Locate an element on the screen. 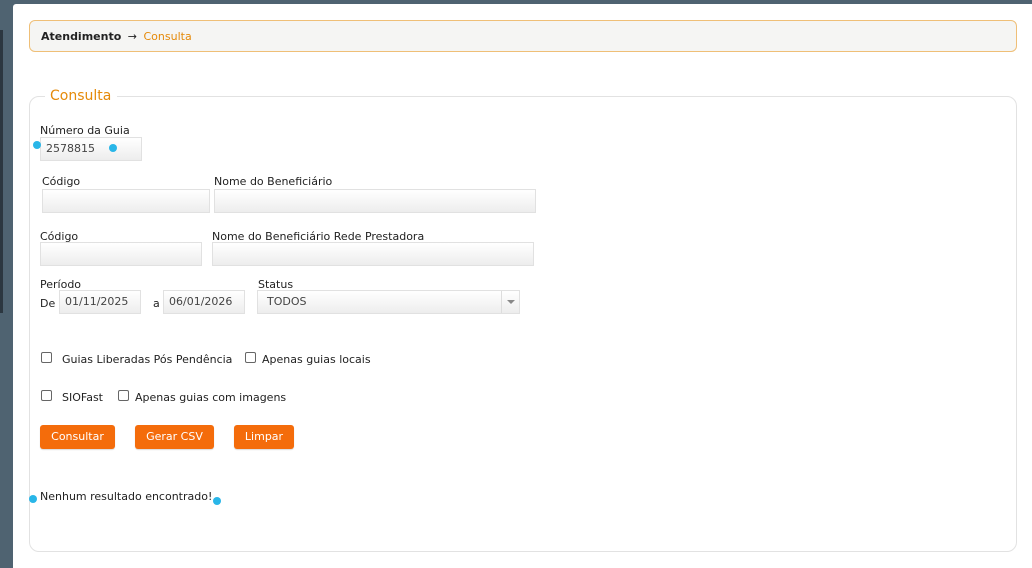 The height and width of the screenshot is (568, 1032). nome-beneficiario-label: Nome do Beneficiário is located at coordinates (273, 181).